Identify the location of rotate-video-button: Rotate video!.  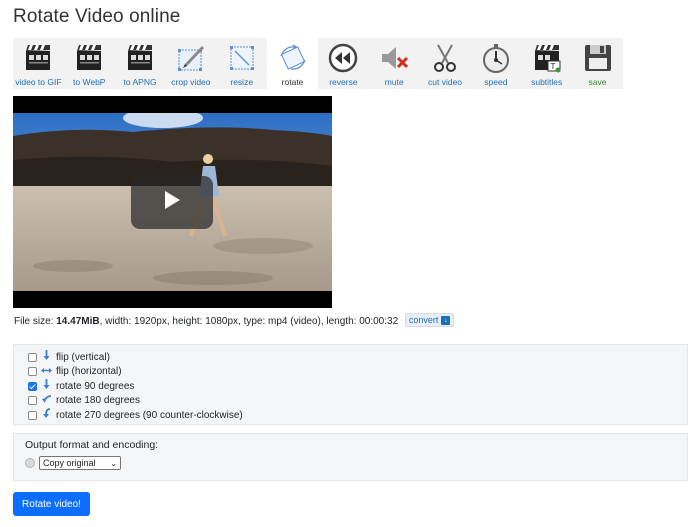
(51, 504).